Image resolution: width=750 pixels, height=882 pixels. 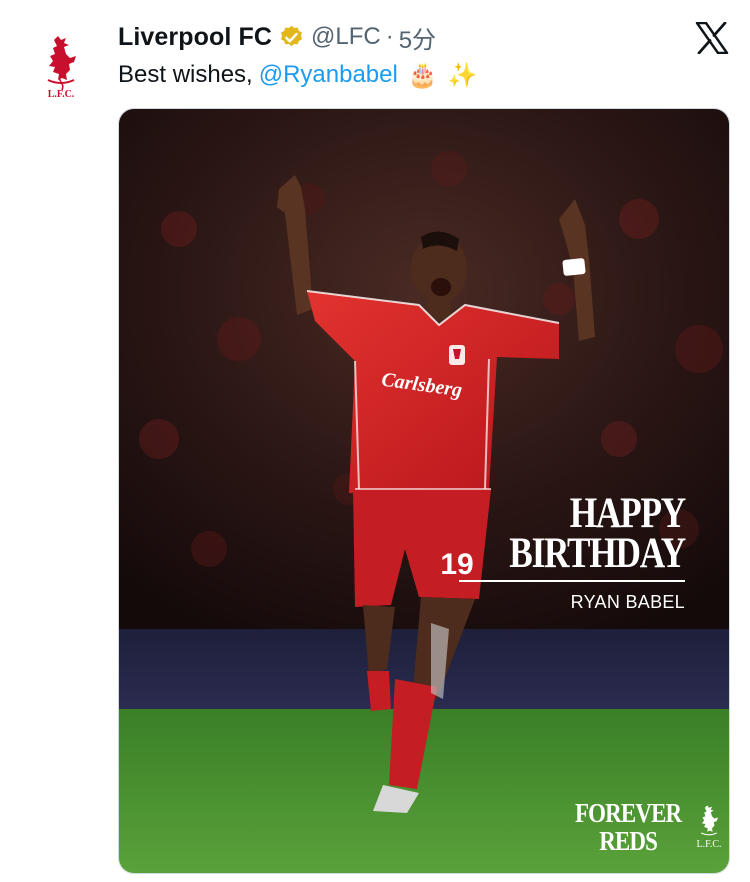 I want to click on author-handle: @LFC, so click(x=346, y=37).